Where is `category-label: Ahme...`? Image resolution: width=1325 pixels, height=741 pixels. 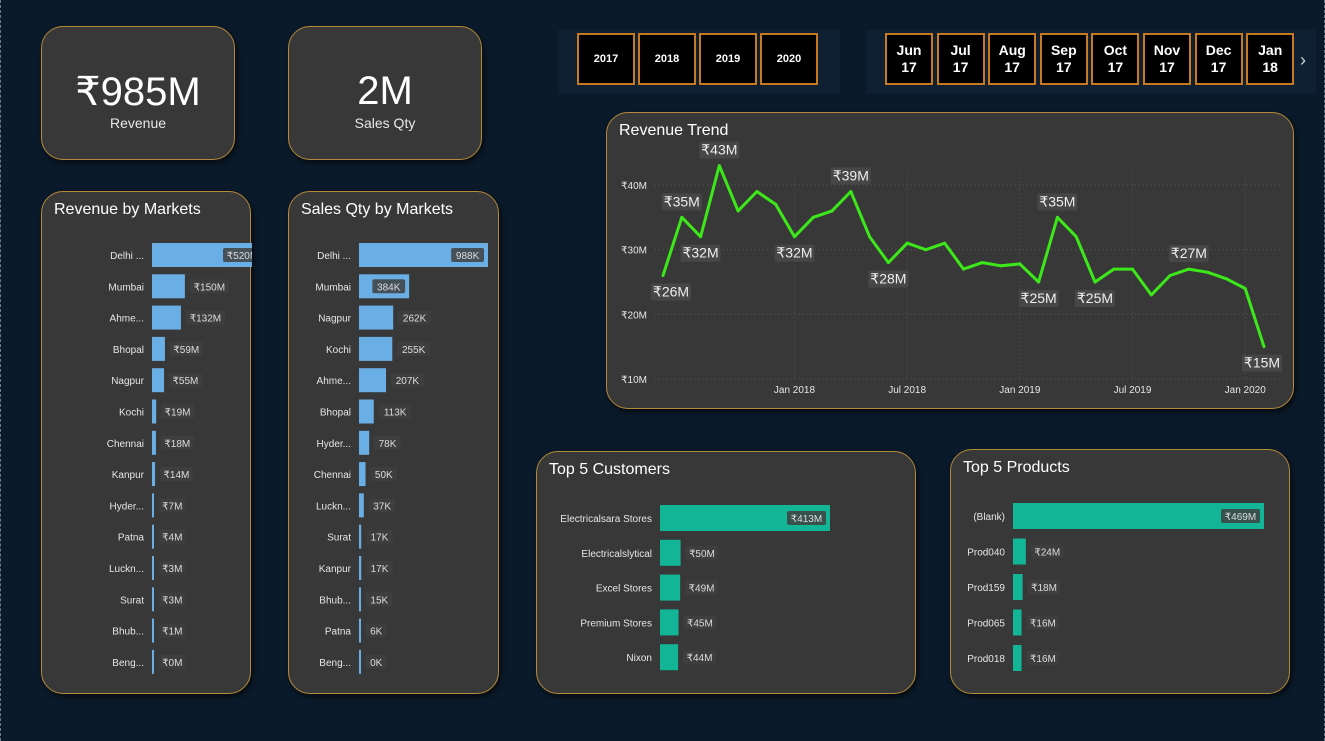
category-label: Ahme... is located at coordinates (127, 319).